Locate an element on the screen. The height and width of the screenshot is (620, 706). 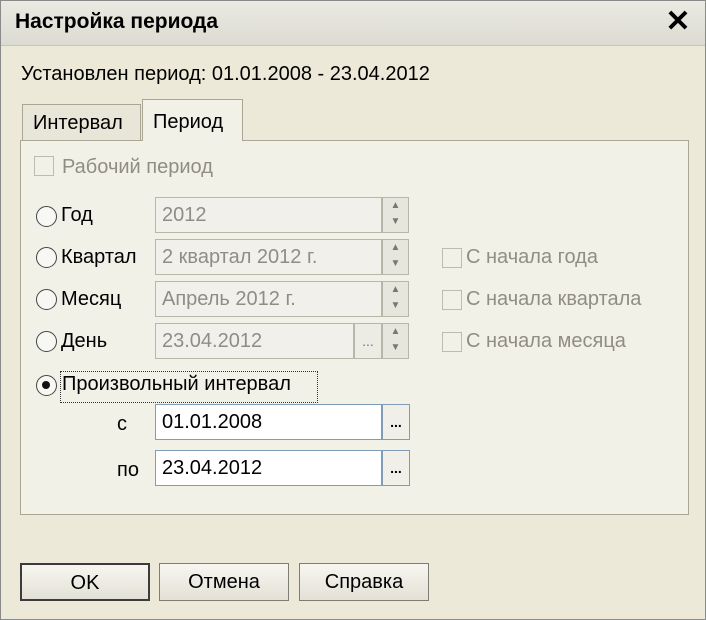
day-field: 23.04.2012 is located at coordinates (254, 341).